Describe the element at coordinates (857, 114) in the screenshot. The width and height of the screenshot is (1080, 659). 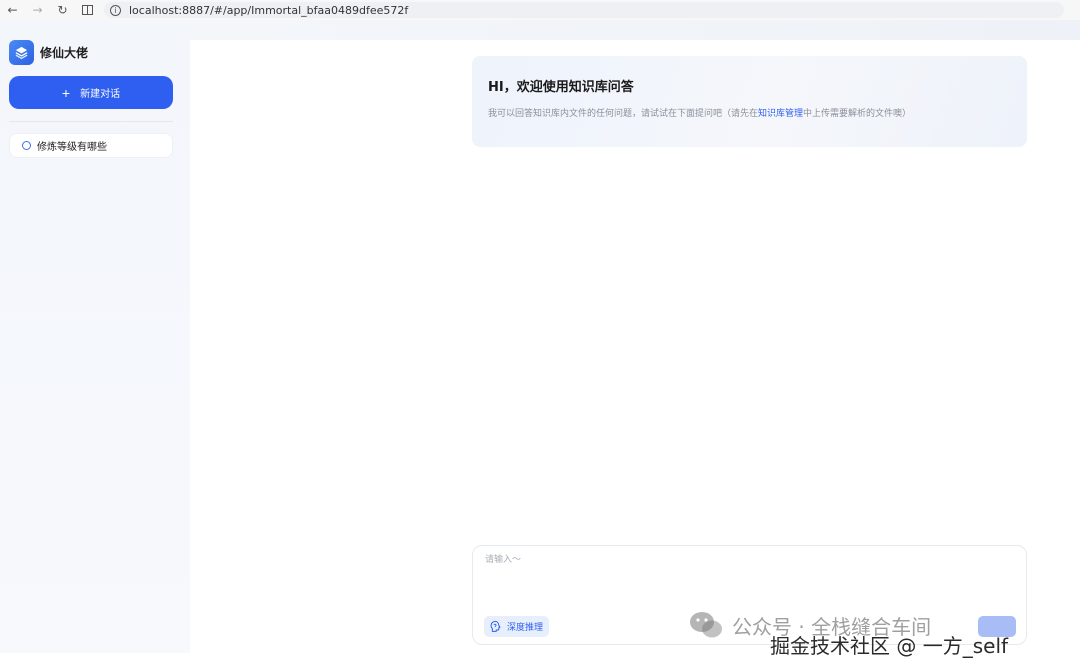
I see `welcome-desc-after: 中上传需要解析的文件噢）` at that location.